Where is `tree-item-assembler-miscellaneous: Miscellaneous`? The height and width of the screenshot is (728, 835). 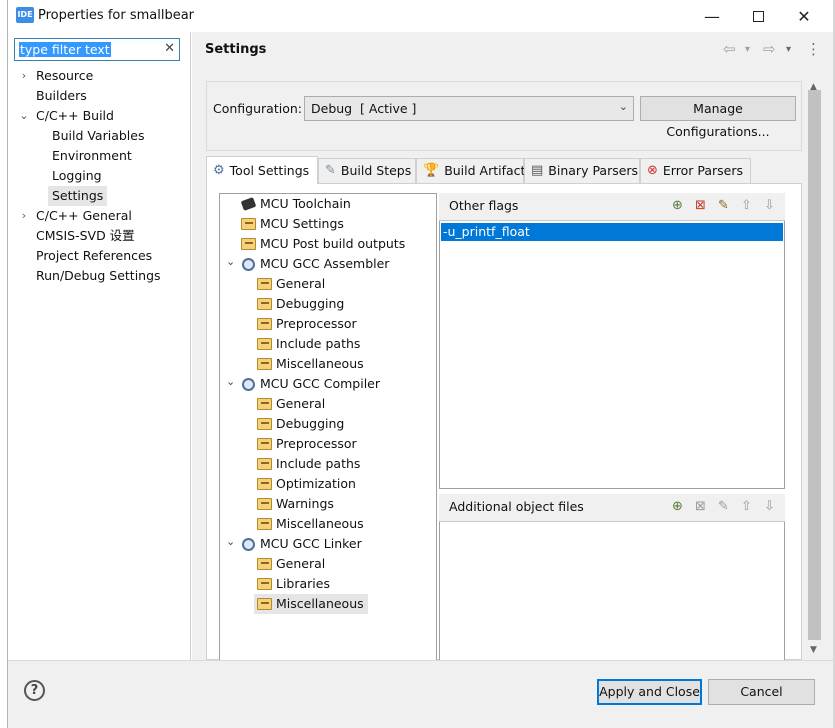 tree-item-assembler-miscellaneous: Miscellaneous is located at coordinates (310, 364).